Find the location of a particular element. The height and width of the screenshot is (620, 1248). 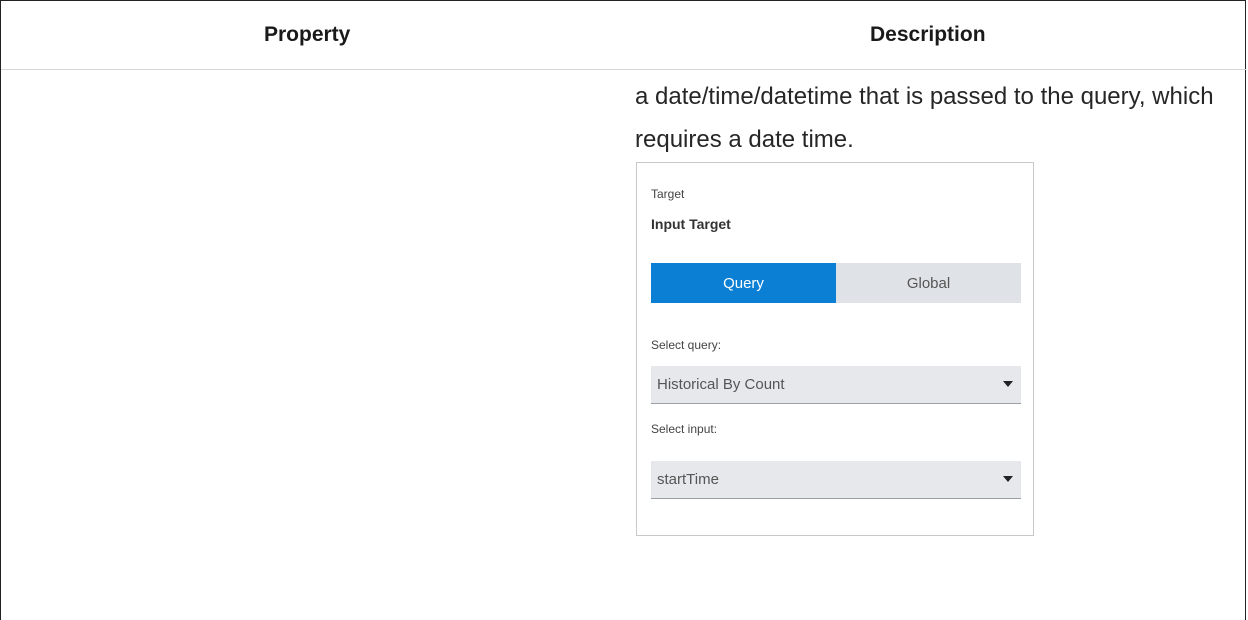

header-property: Property is located at coordinates (307, 34).